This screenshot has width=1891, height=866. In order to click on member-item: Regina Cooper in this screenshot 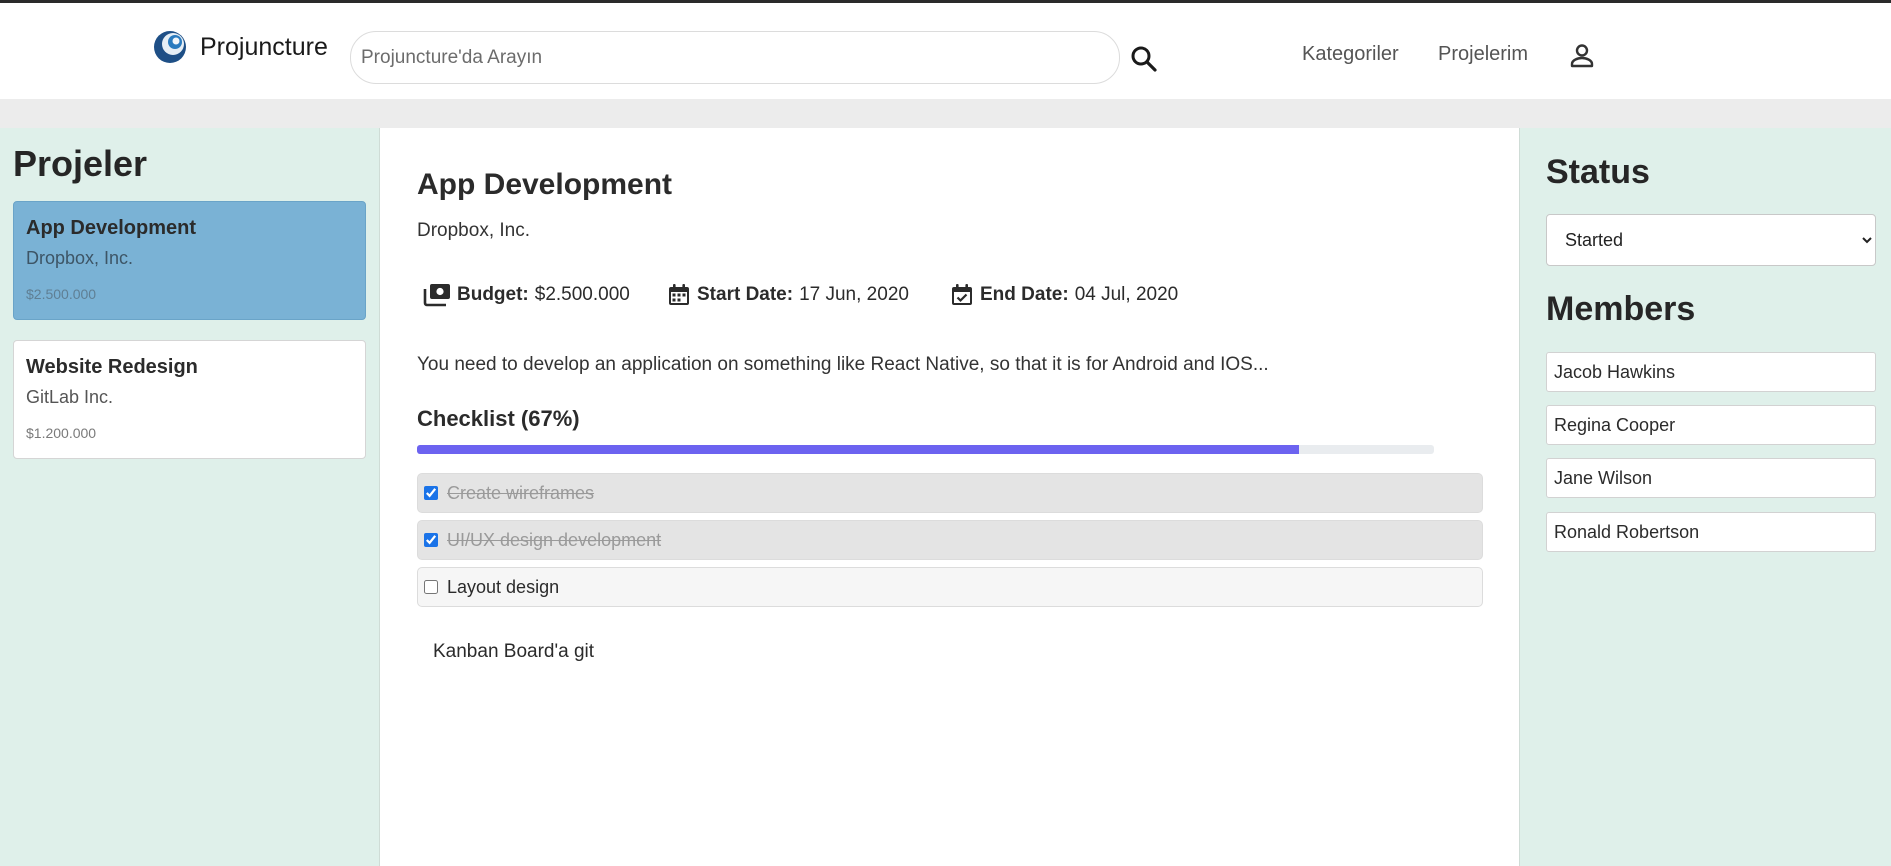, I will do `click(1711, 425)`.